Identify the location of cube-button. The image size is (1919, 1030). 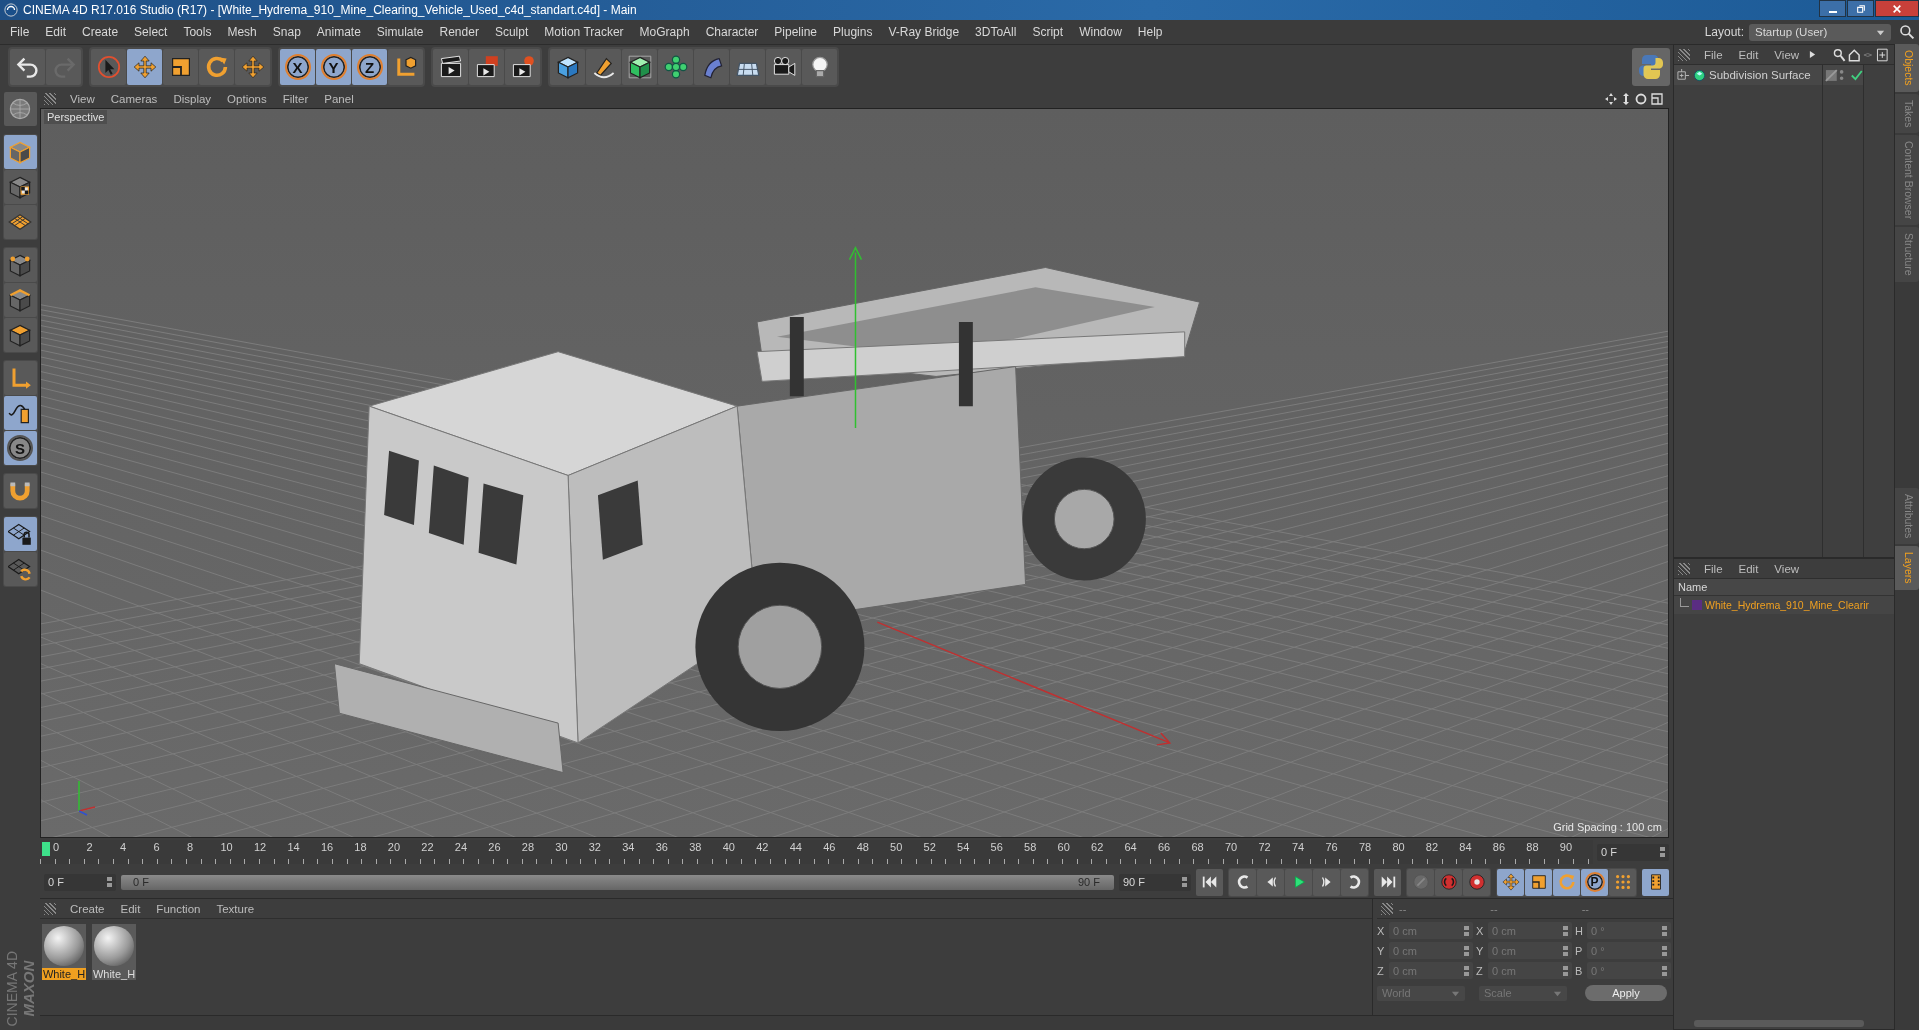
(567, 67).